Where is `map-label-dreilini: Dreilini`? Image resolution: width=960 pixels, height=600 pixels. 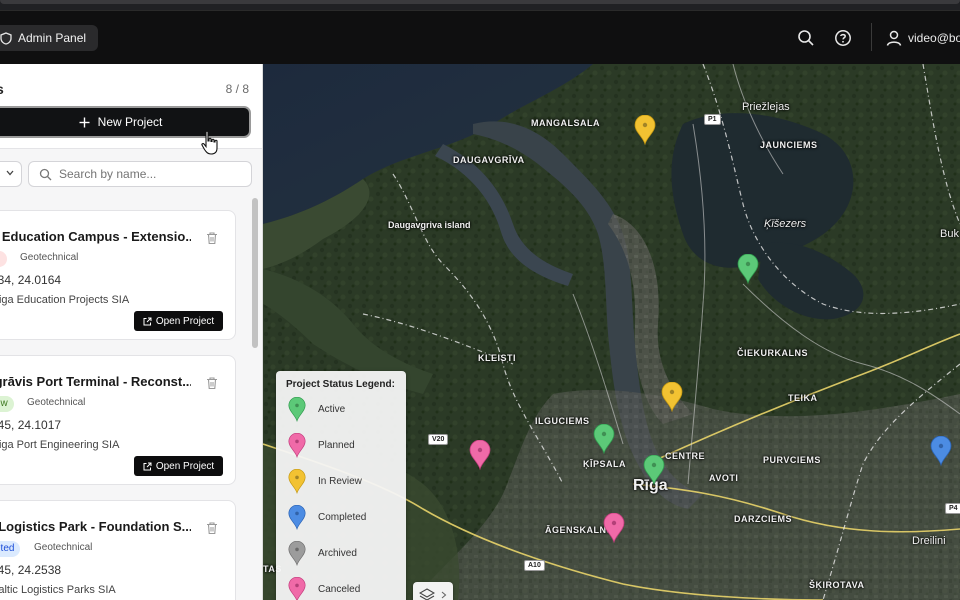
map-label-dreilini: Dreilini is located at coordinates (929, 541).